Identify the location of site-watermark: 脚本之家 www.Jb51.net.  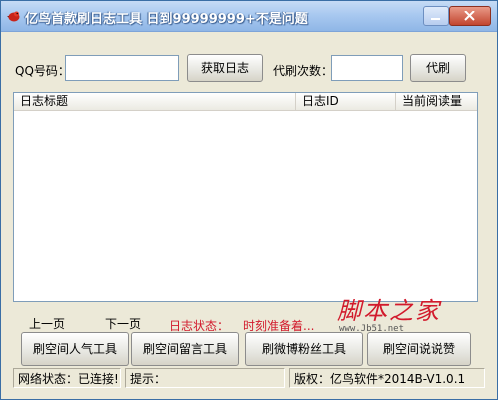
(407, 317).